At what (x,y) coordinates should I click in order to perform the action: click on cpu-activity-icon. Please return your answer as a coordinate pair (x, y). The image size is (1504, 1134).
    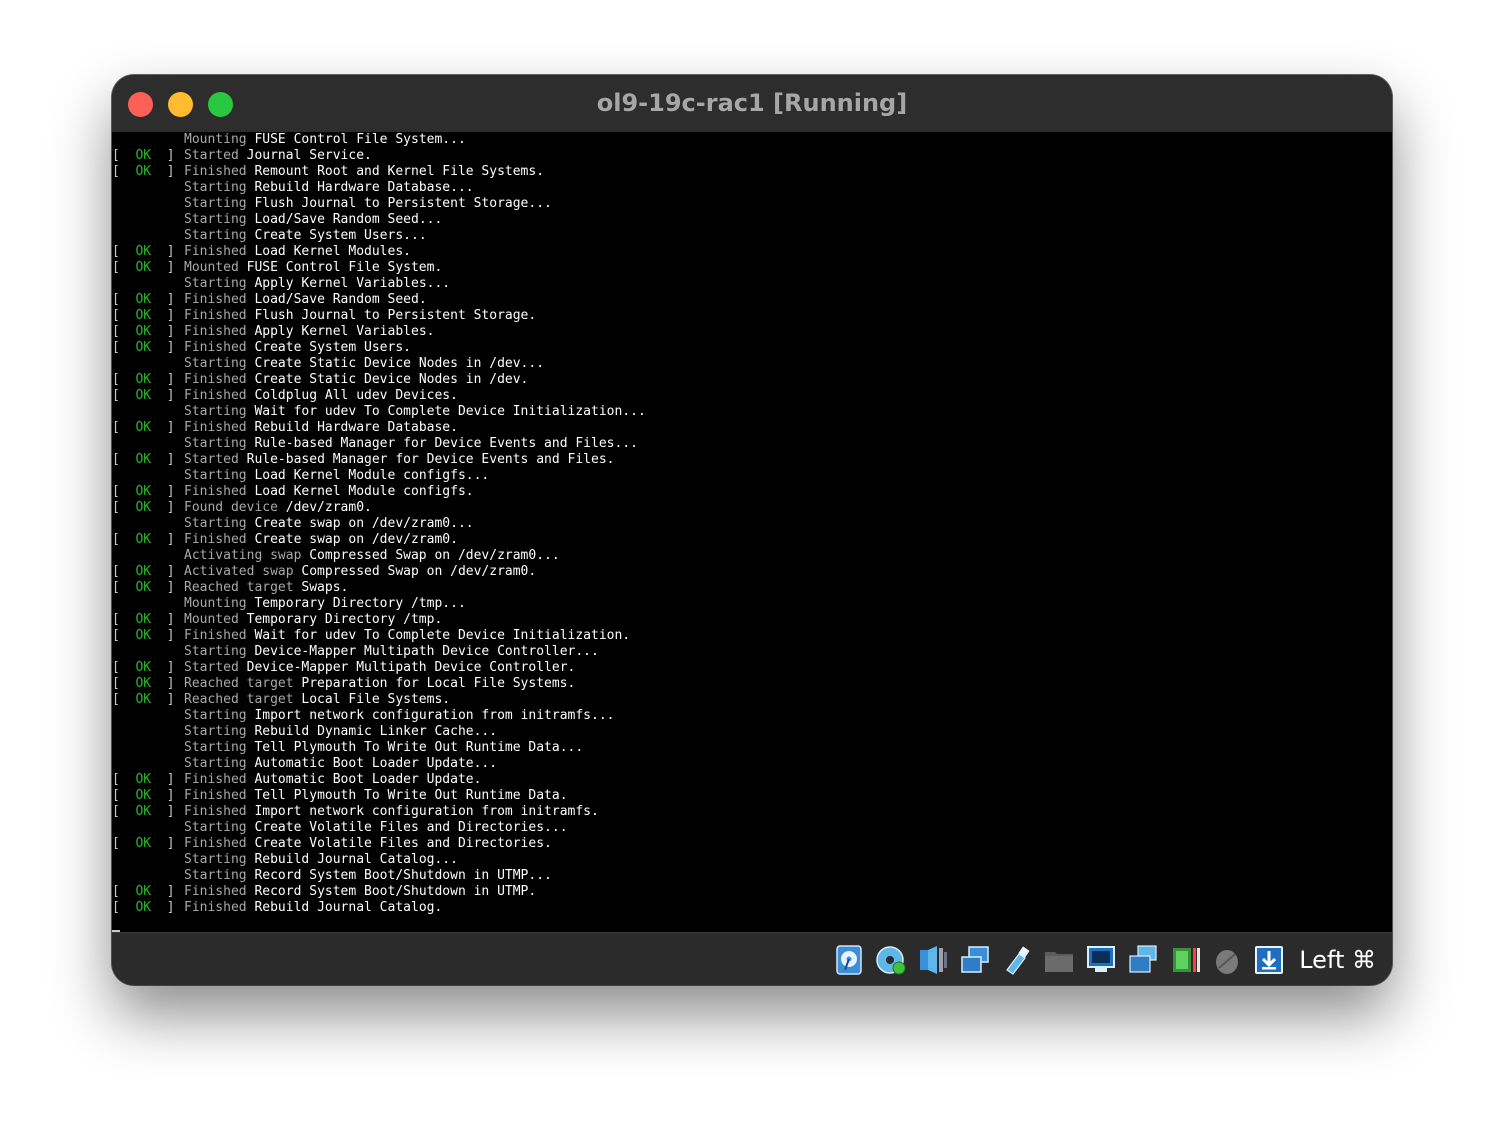
    Looking at the image, I should click on (1185, 960).